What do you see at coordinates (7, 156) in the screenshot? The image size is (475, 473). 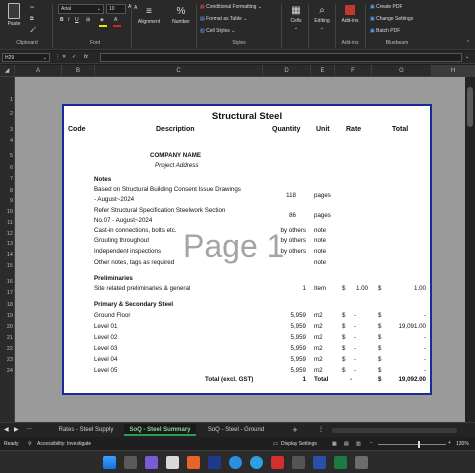 I see `row-header: 5` at bounding box center [7, 156].